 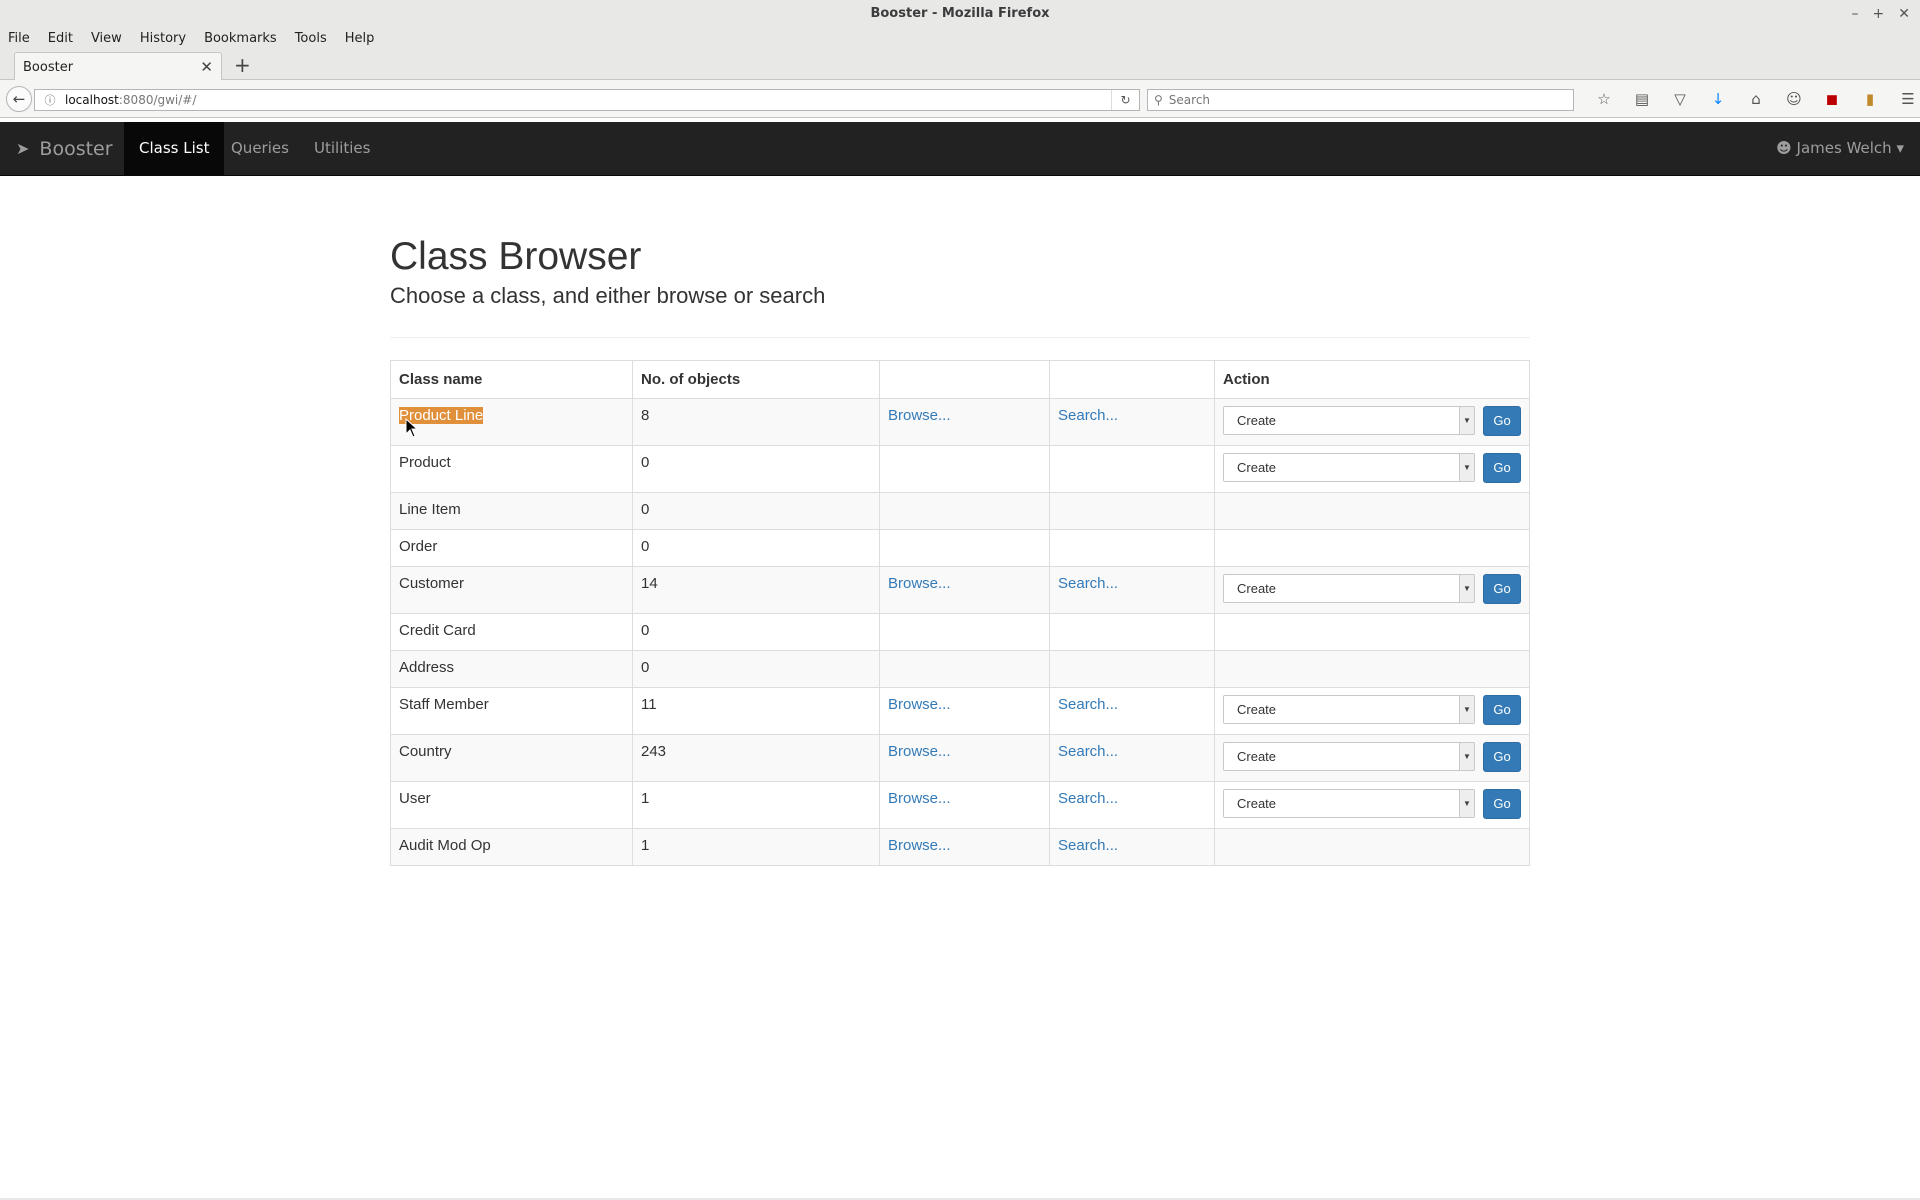 I want to click on cell-class-name: Order, so click(x=511, y=547).